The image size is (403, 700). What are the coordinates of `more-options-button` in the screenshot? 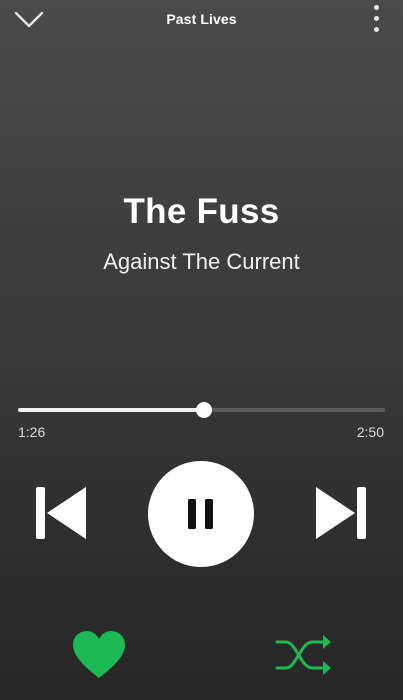 It's located at (376, 20).